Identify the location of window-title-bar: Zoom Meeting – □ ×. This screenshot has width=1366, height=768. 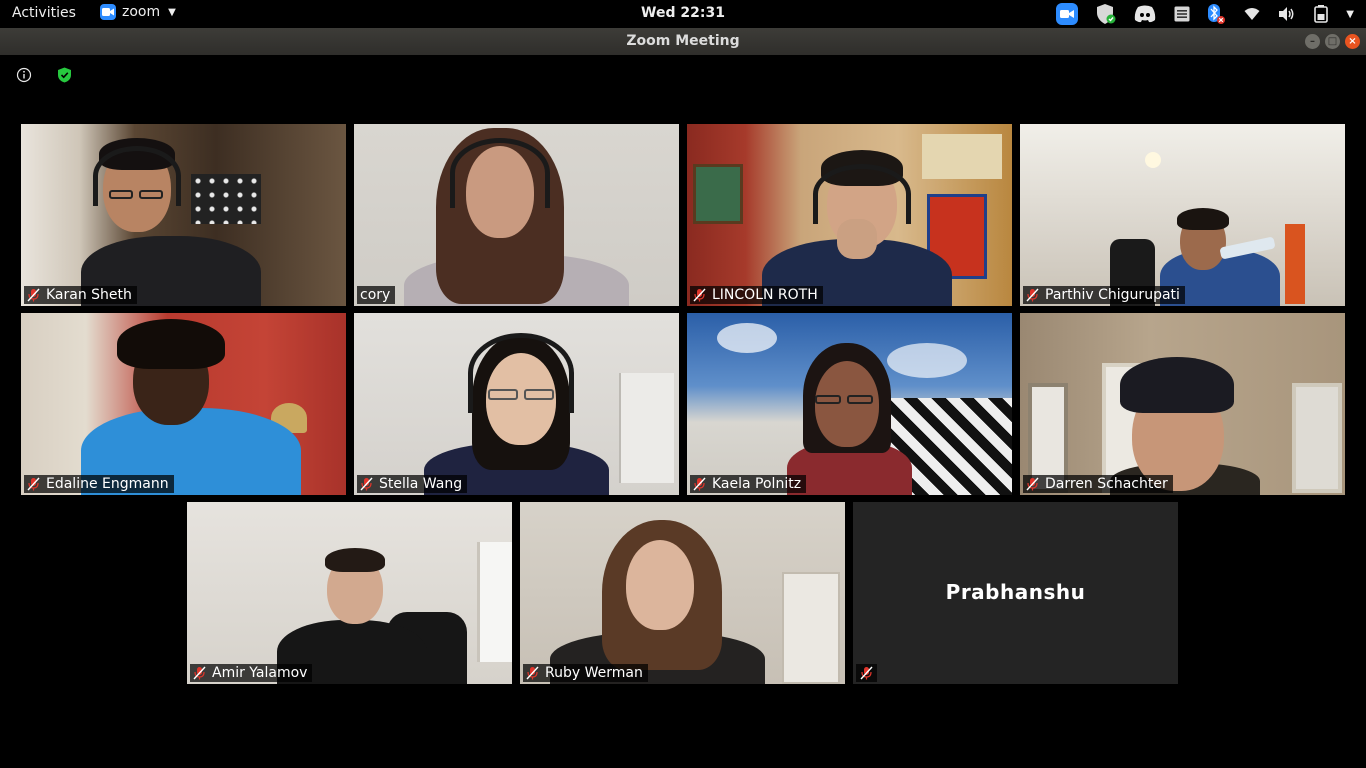
(683, 41).